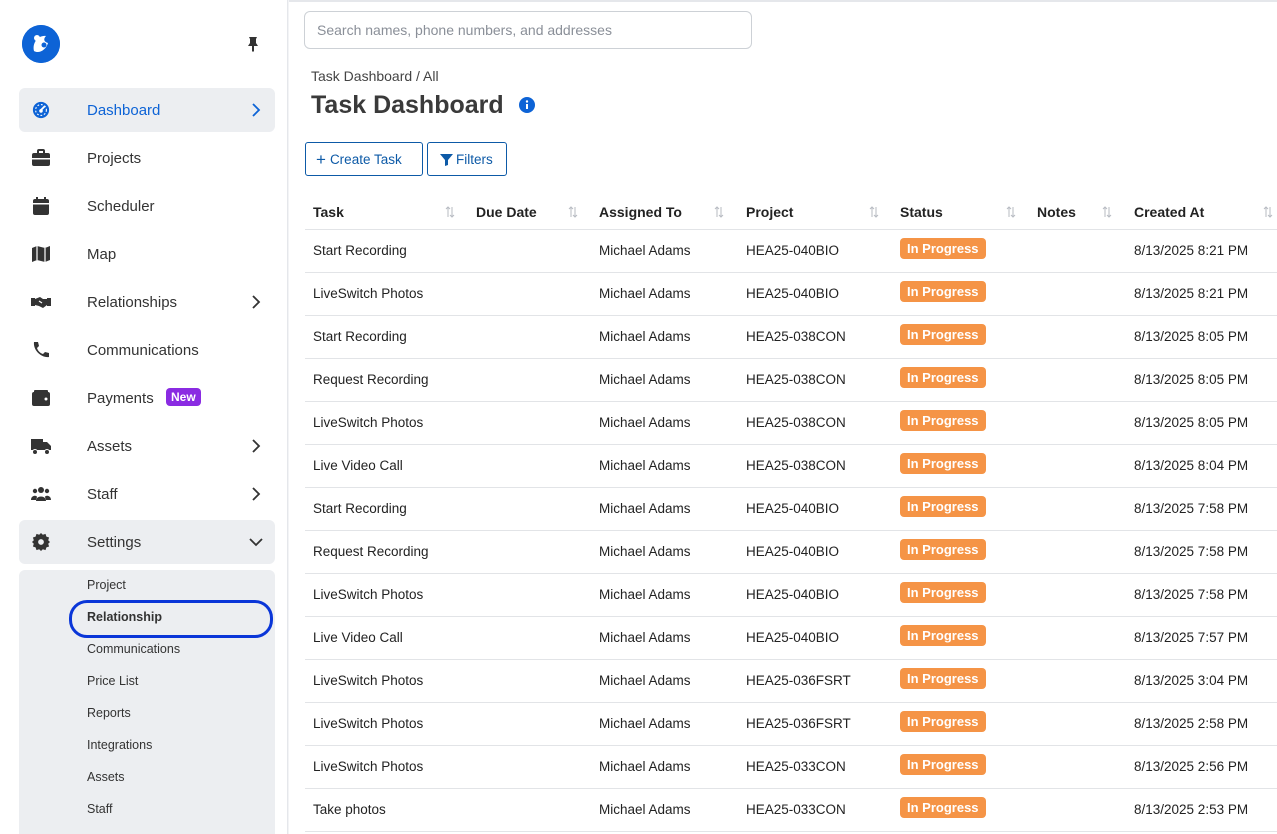  What do you see at coordinates (147, 206) in the screenshot?
I see `sidebar-item-scheduler: Scheduler` at bounding box center [147, 206].